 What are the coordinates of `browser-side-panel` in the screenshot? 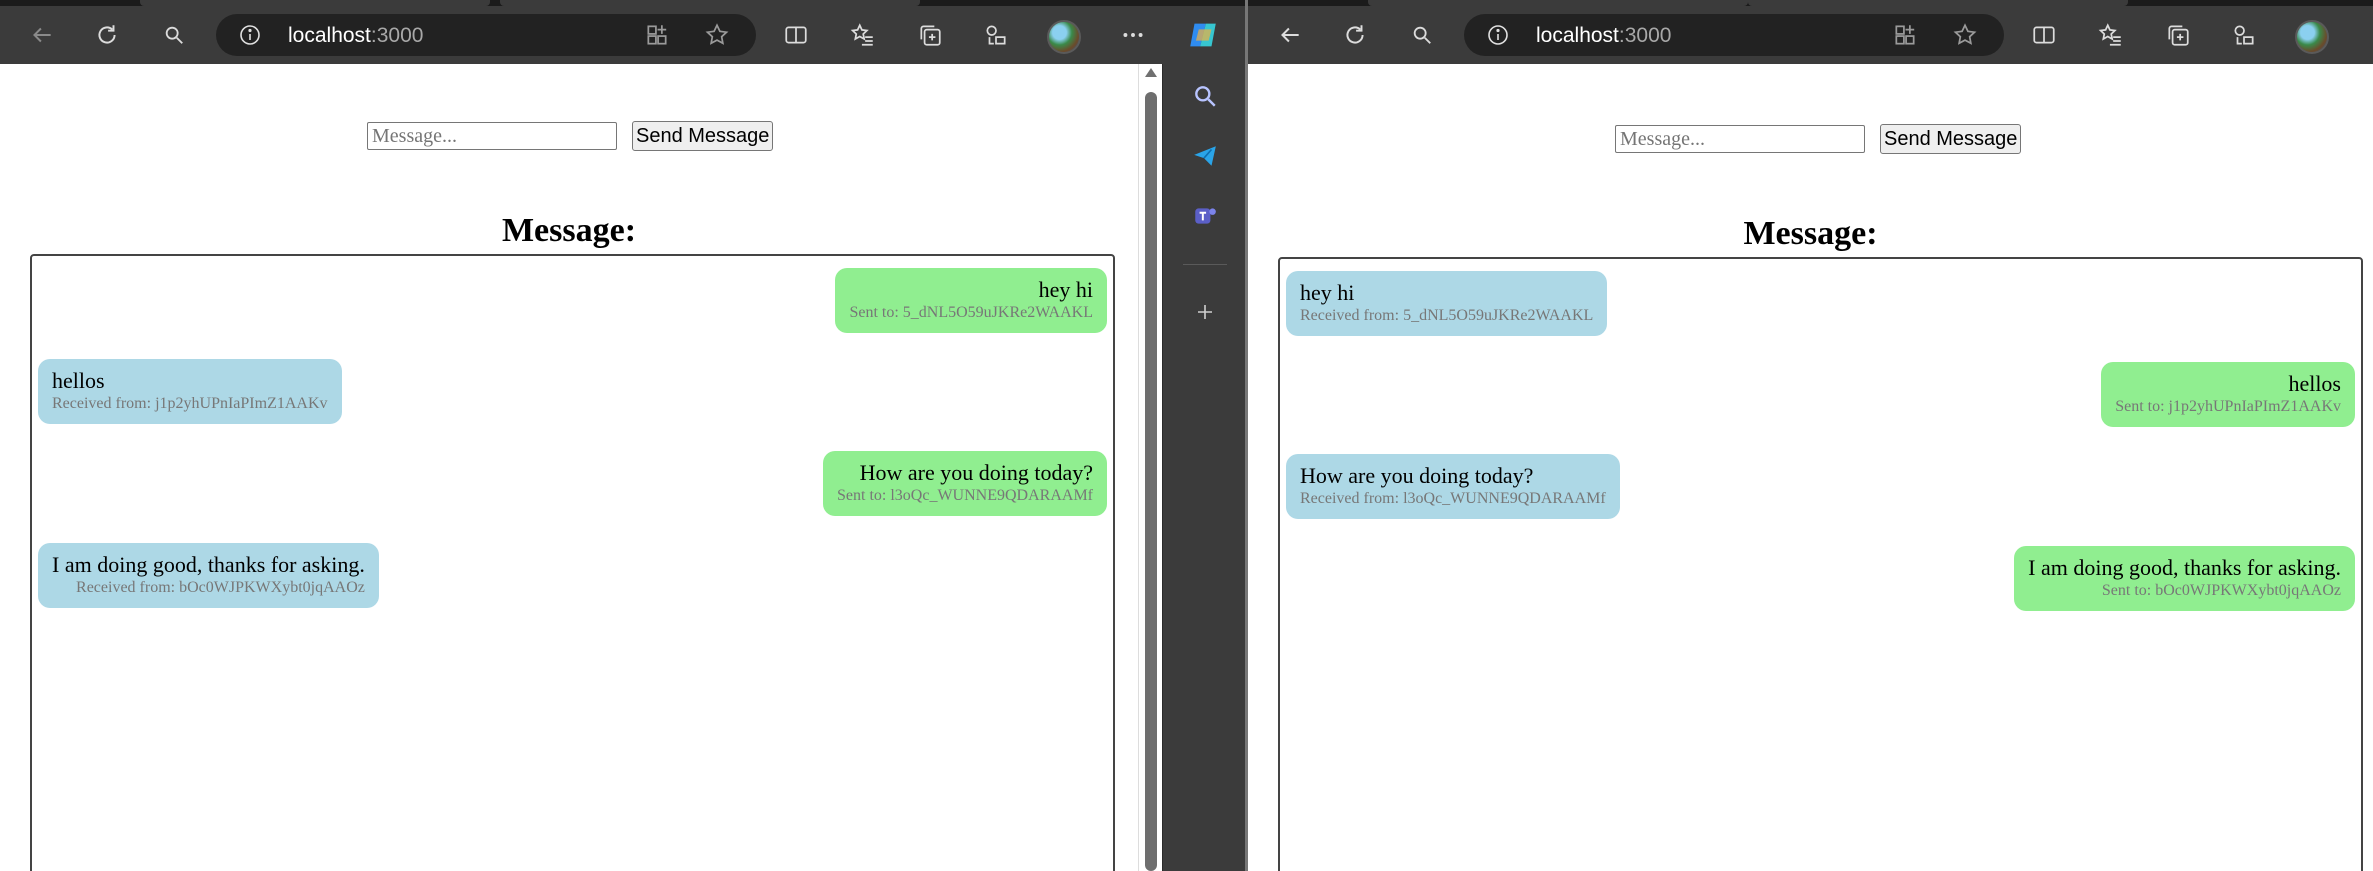 It's located at (1203, 467).